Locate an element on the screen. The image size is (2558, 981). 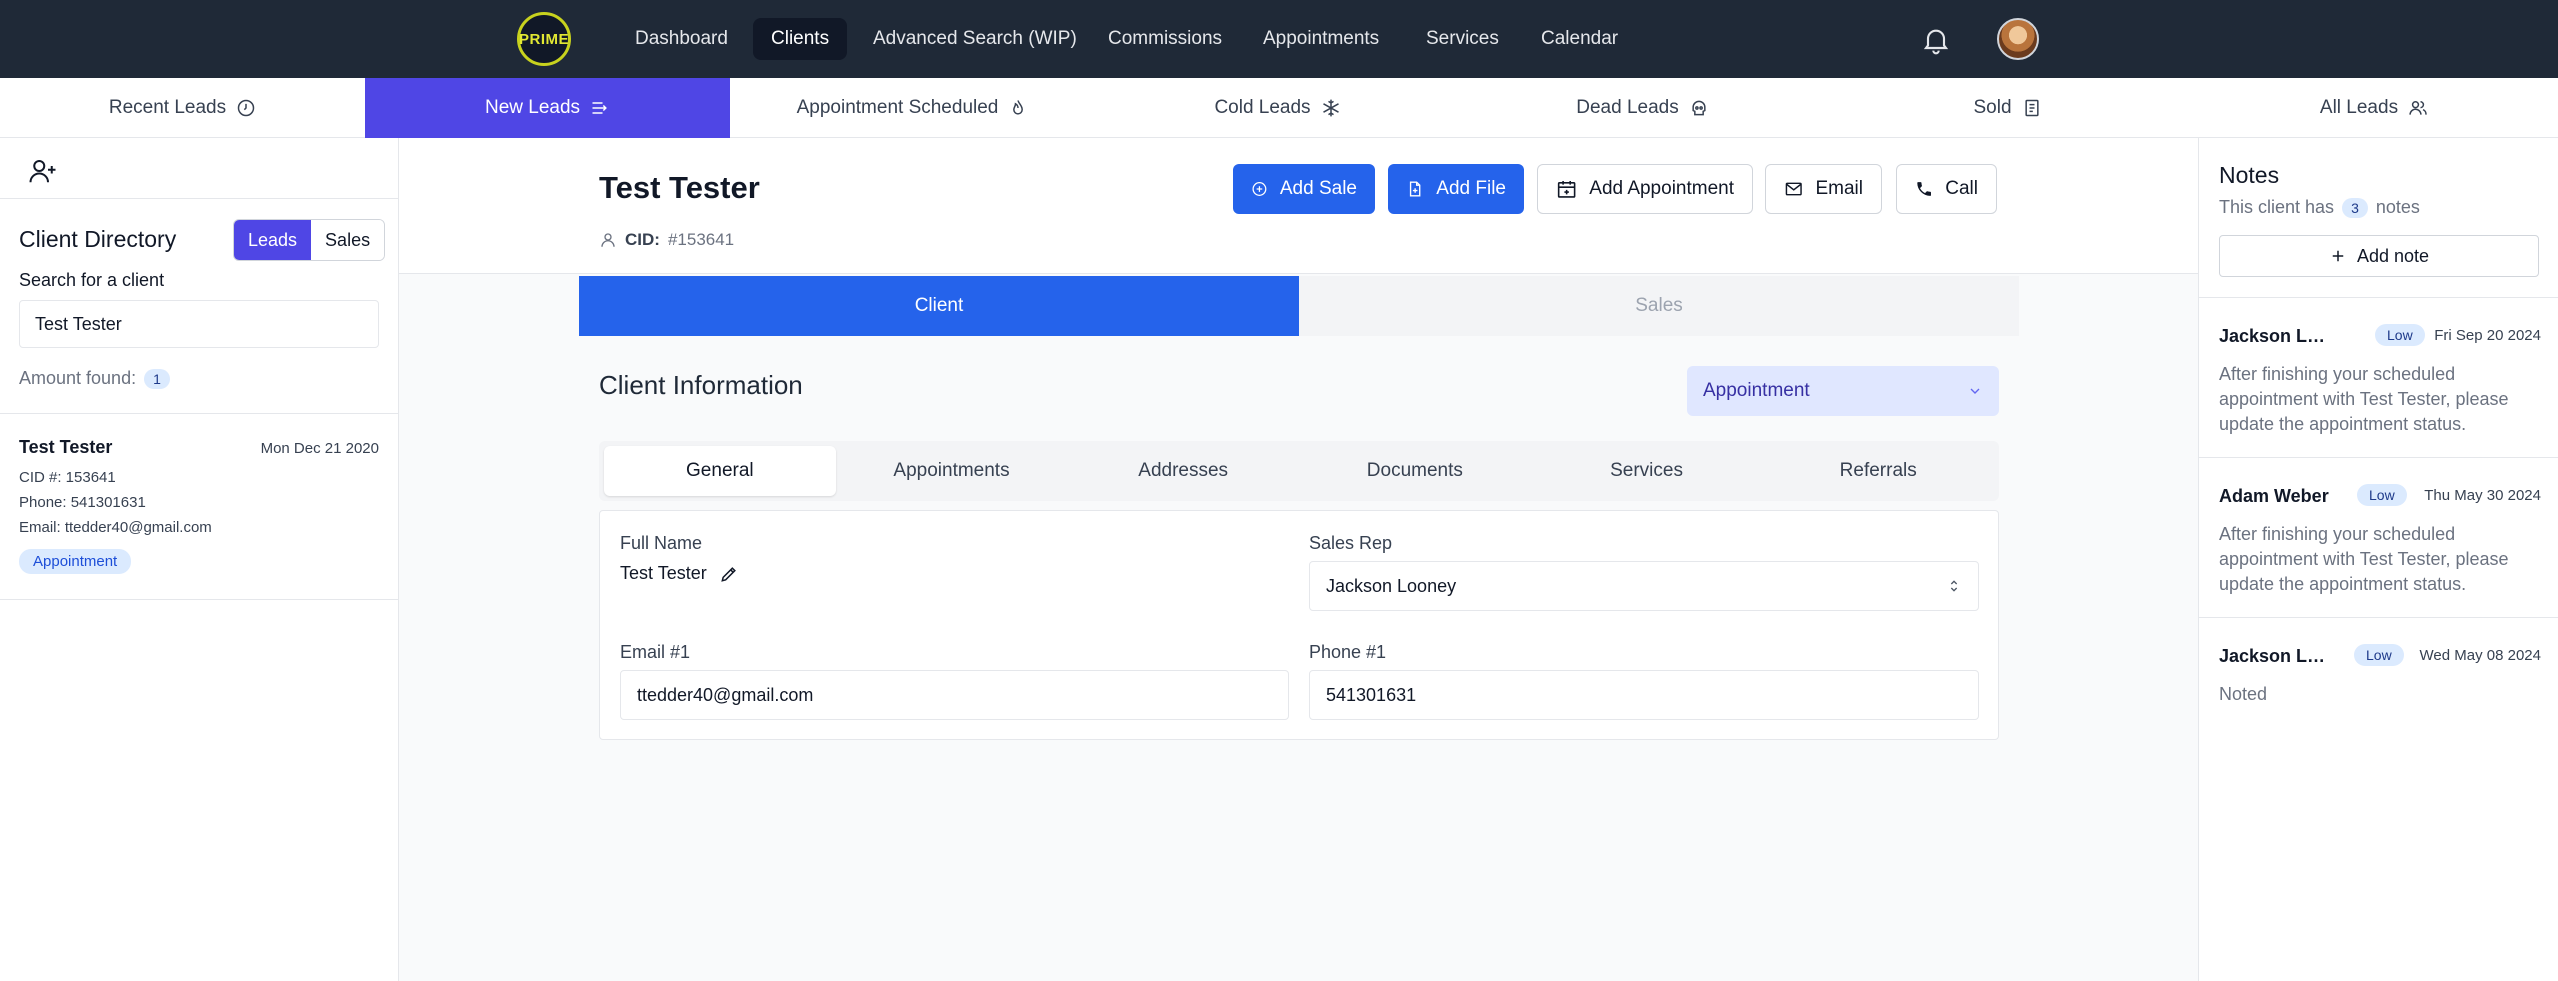
clock-icon is located at coordinates (246, 108).